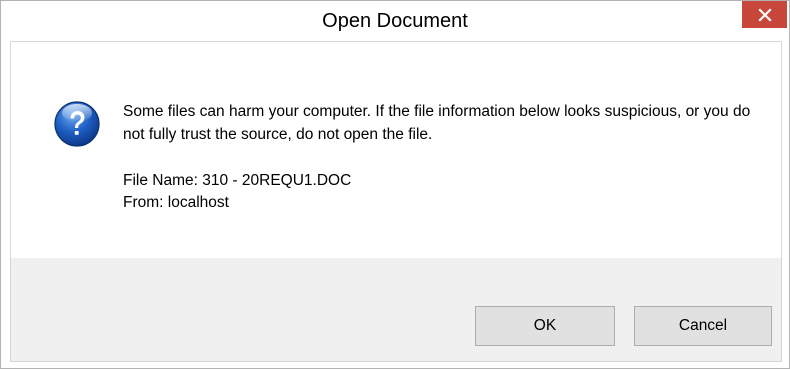 Image resolution: width=790 pixels, height=369 pixels. Describe the element at coordinates (237, 203) in the screenshot. I see `from-line: From: localhost` at that location.